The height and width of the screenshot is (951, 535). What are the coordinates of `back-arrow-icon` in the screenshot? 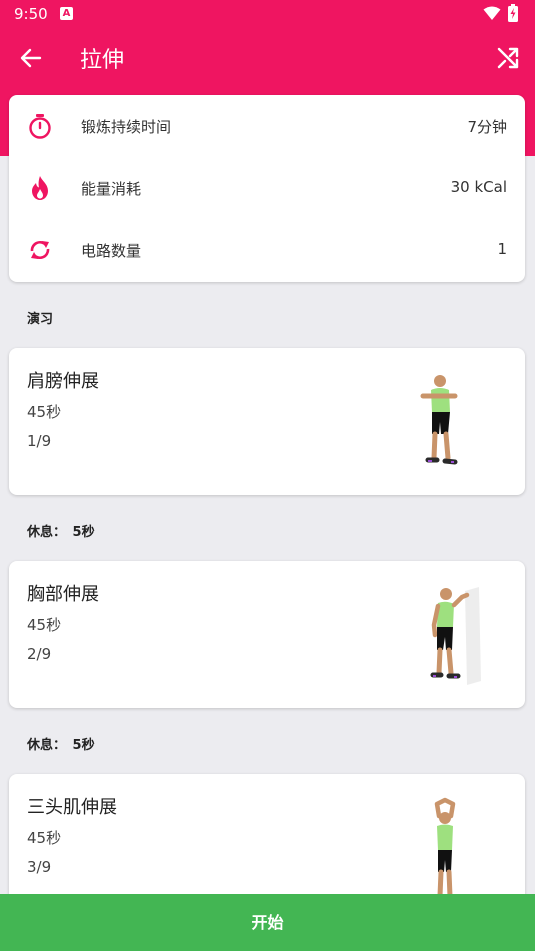 It's located at (31, 58).